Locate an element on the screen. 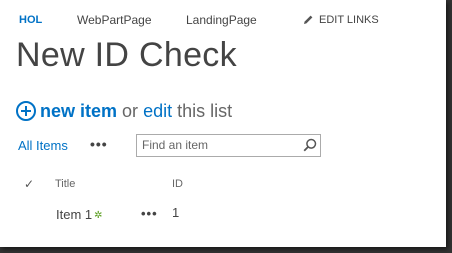 This screenshot has height=253, width=452. column-header-id: ID is located at coordinates (177, 184).